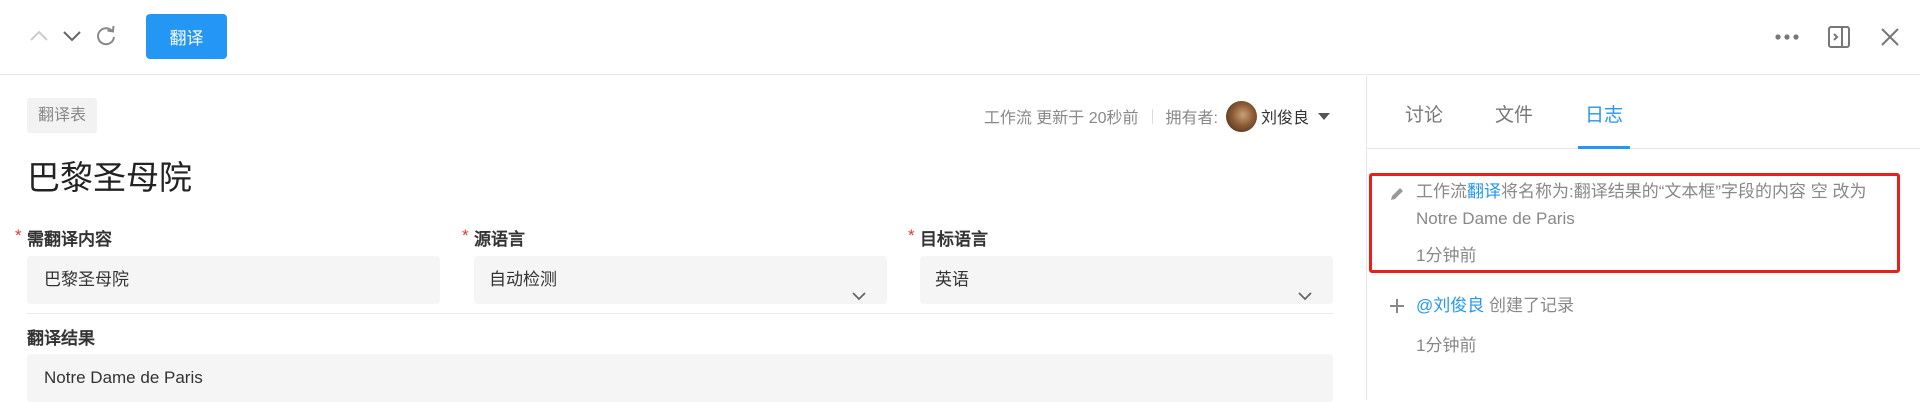 The width and height of the screenshot is (1920, 402). What do you see at coordinates (499, 239) in the screenshot?
I see `source-lang-label-text: 源语言` at bounding box center [499, 239].